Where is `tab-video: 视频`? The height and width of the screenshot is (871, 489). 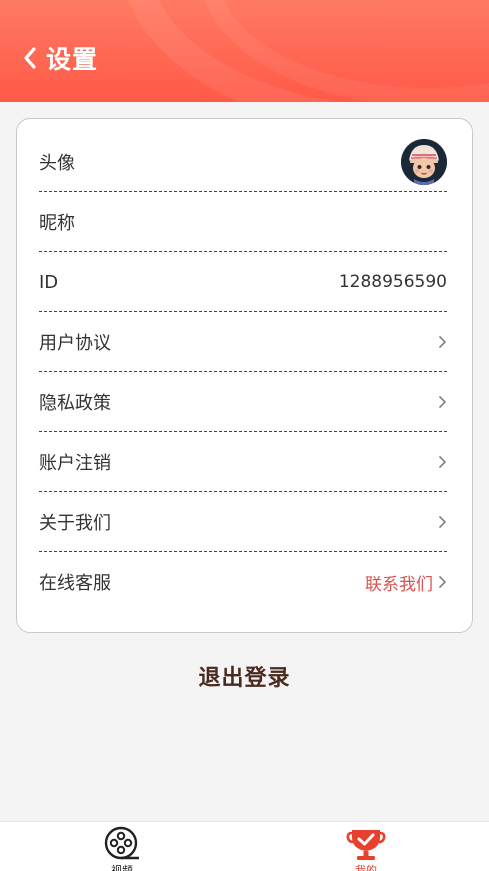 tab-video: 视频 is located at coordinates (122, 846).